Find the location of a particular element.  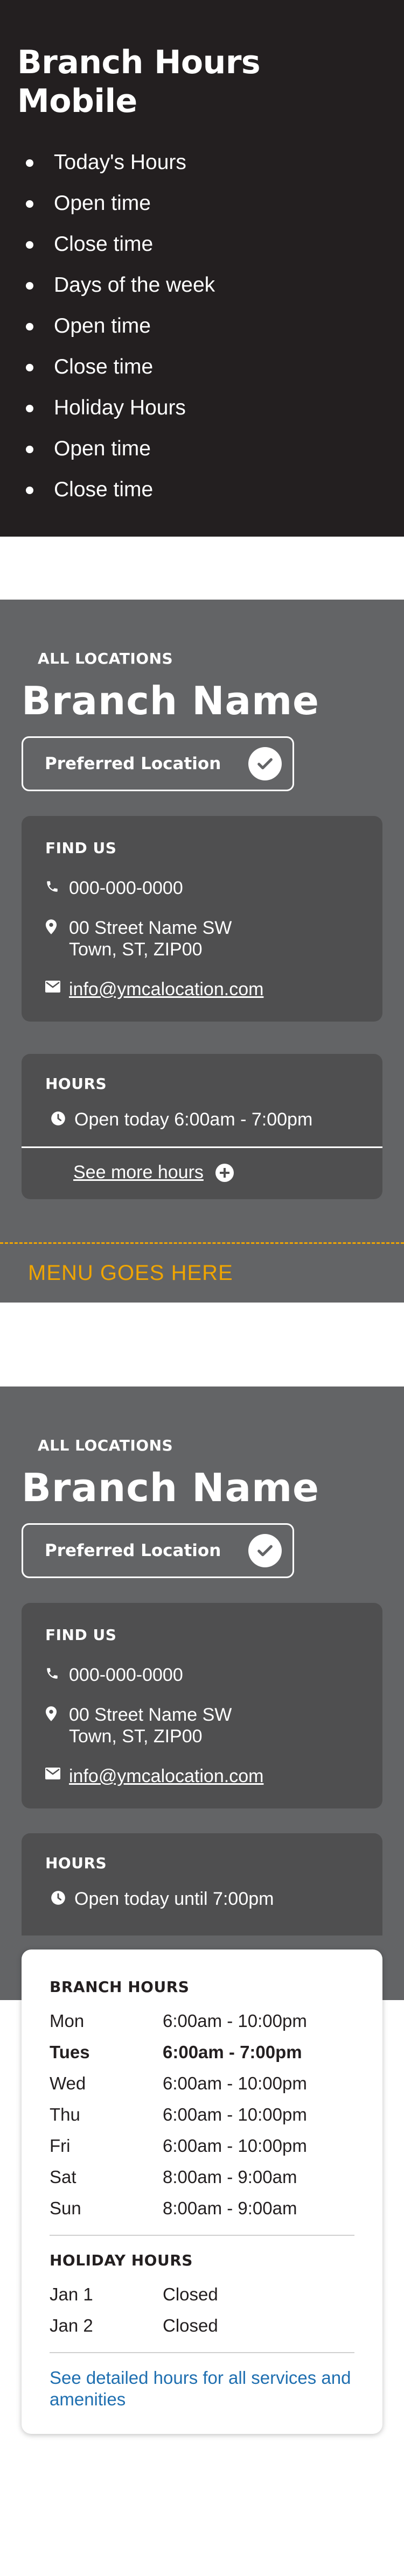

hours-row: Sat 8:00am - 9:00am is located at coordinates (202, 2178).